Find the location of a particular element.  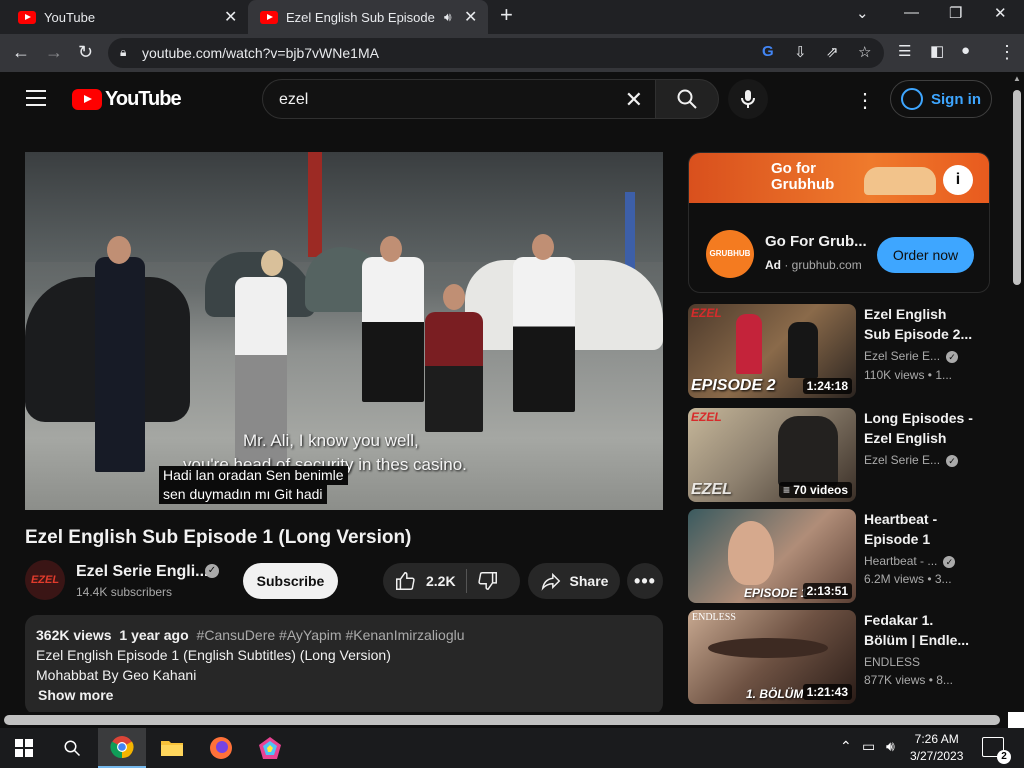

scene-head is located at coordinates (454, 297).